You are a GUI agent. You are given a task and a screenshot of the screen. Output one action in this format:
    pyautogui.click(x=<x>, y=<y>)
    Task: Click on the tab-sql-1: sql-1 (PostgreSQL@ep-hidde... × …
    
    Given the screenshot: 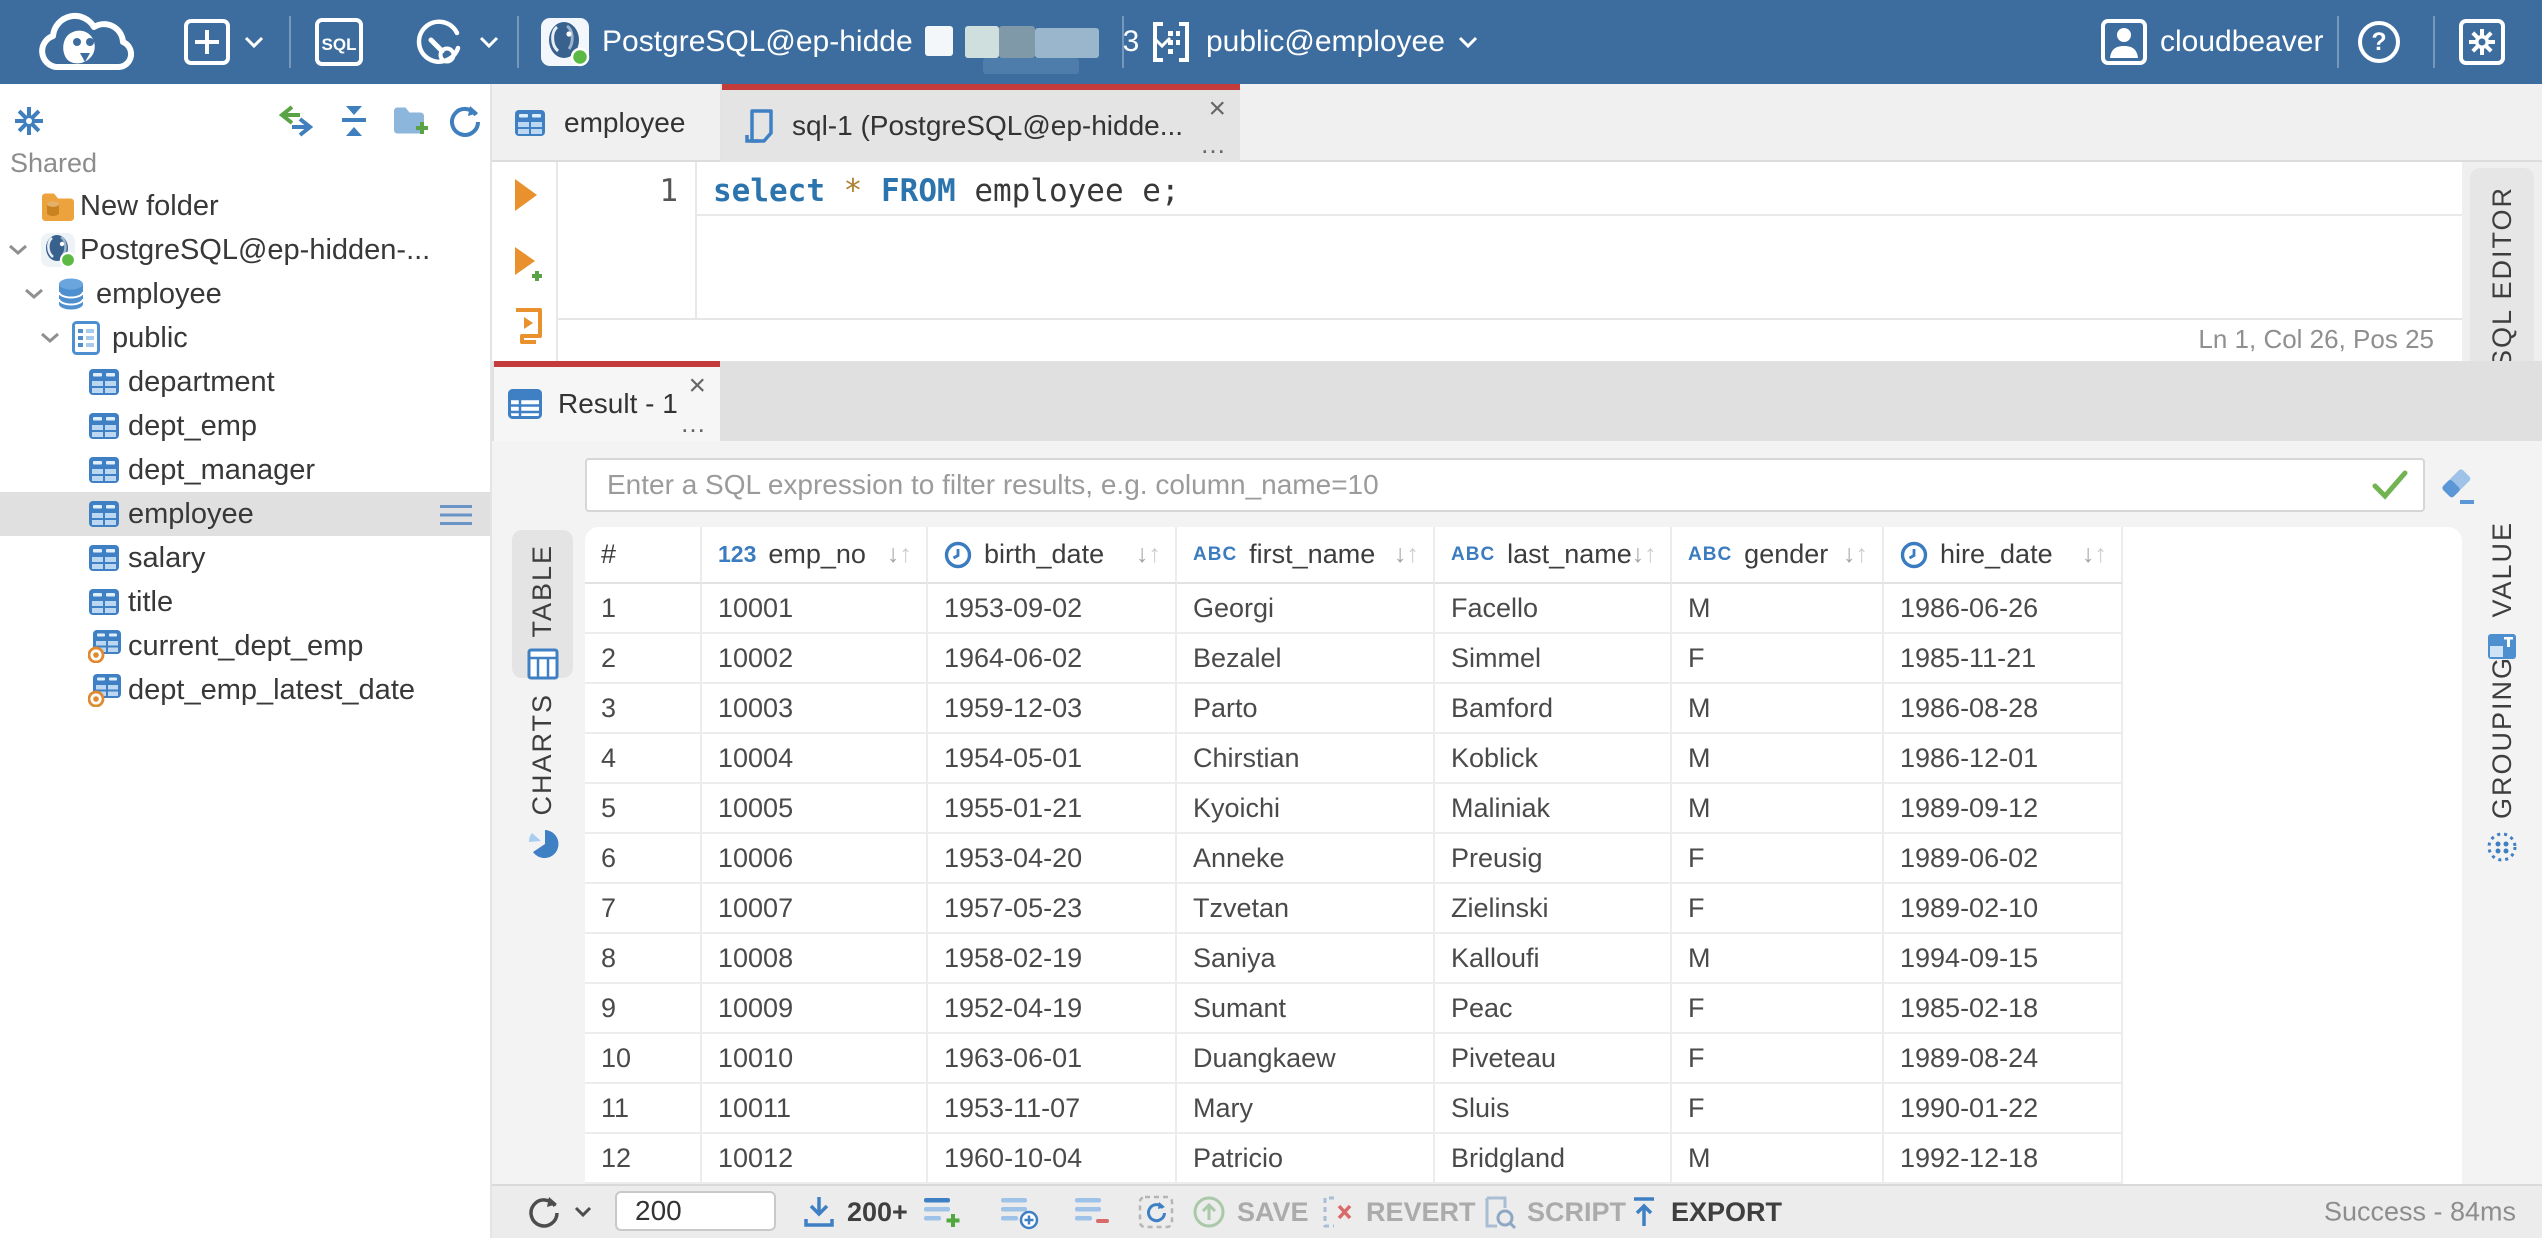 What is the action you would take?
    pyautogui.click(x=981, y=123)
    